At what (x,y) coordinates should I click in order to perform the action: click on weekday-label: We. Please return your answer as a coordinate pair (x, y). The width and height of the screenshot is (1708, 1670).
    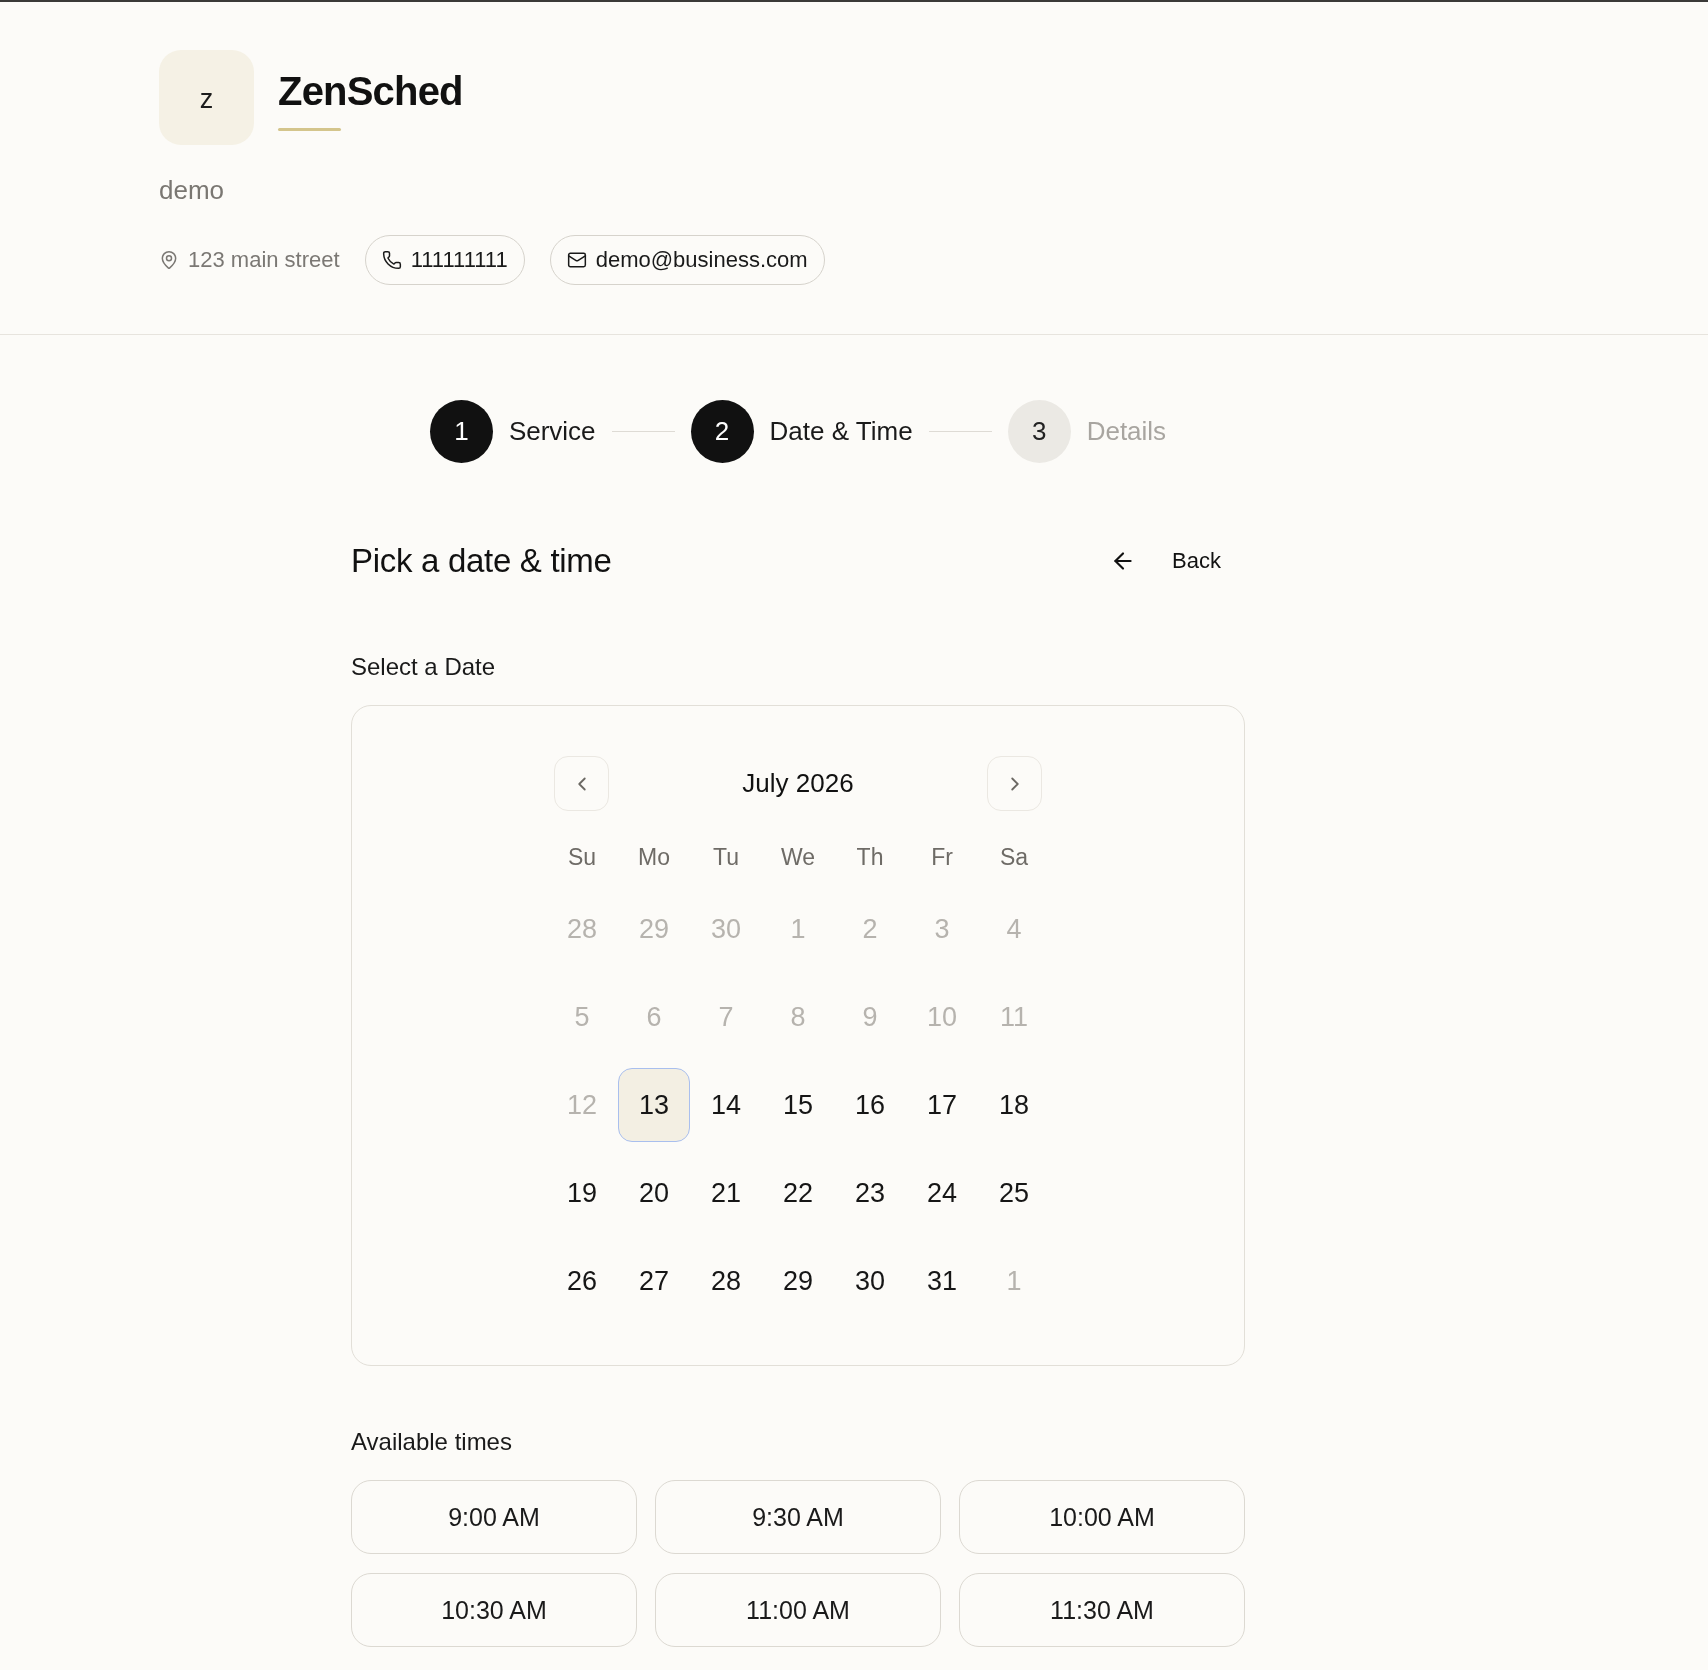
    Looking at the image, I should click on (798, 857).